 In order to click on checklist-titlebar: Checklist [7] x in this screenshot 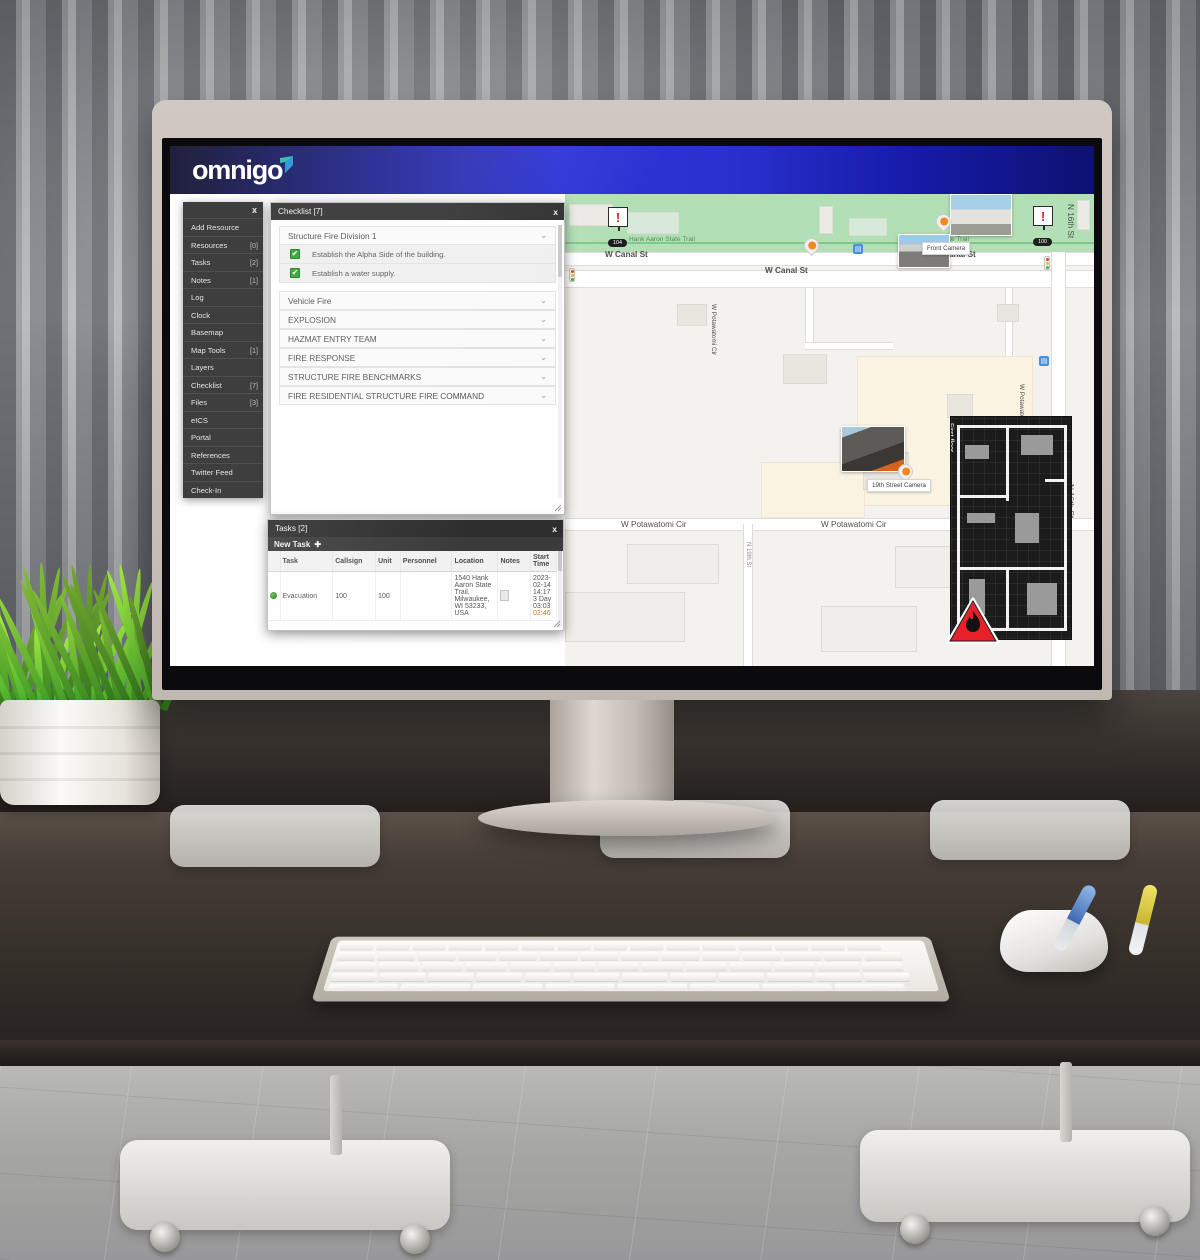, I will do `click(417, 211)`.